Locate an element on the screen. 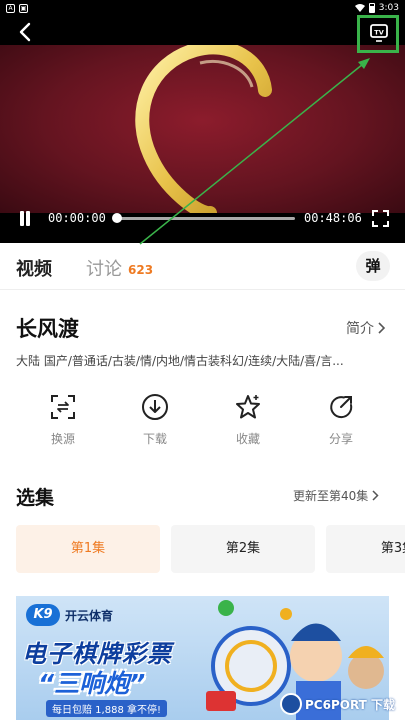  action-label: 下载 is located at coordinates (154, 439).